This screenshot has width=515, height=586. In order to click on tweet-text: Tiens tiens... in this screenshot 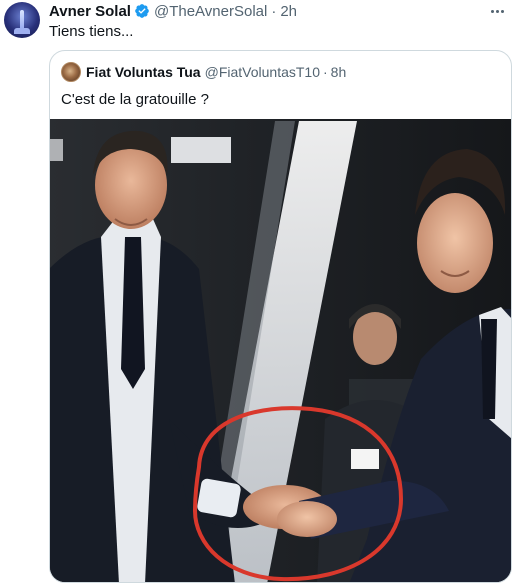, I will do `click(91, 31)`.